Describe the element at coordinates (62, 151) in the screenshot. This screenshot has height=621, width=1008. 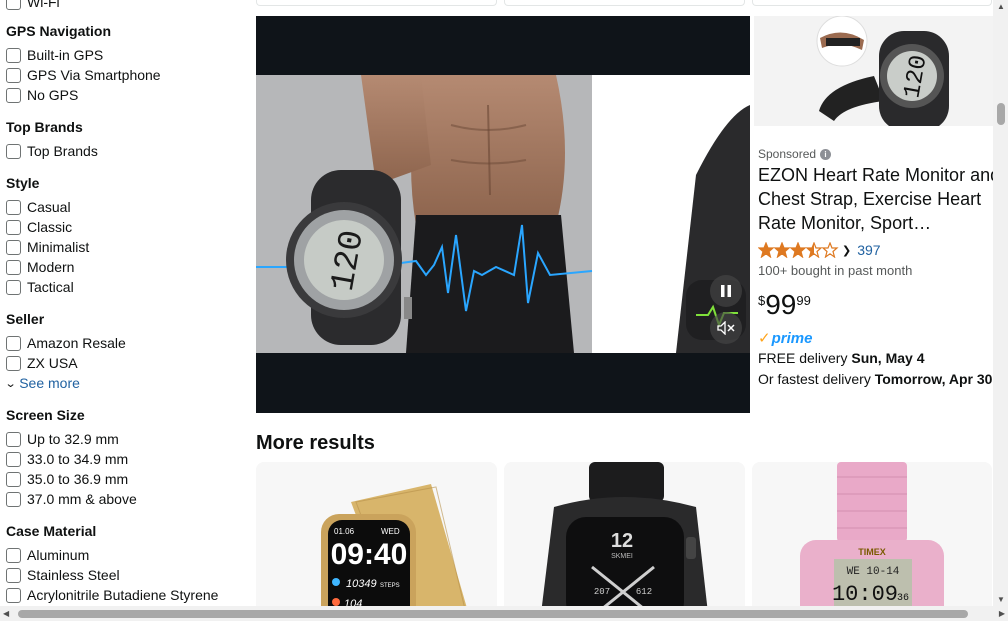
I see `filter-option-label: Top Brands` at that location.